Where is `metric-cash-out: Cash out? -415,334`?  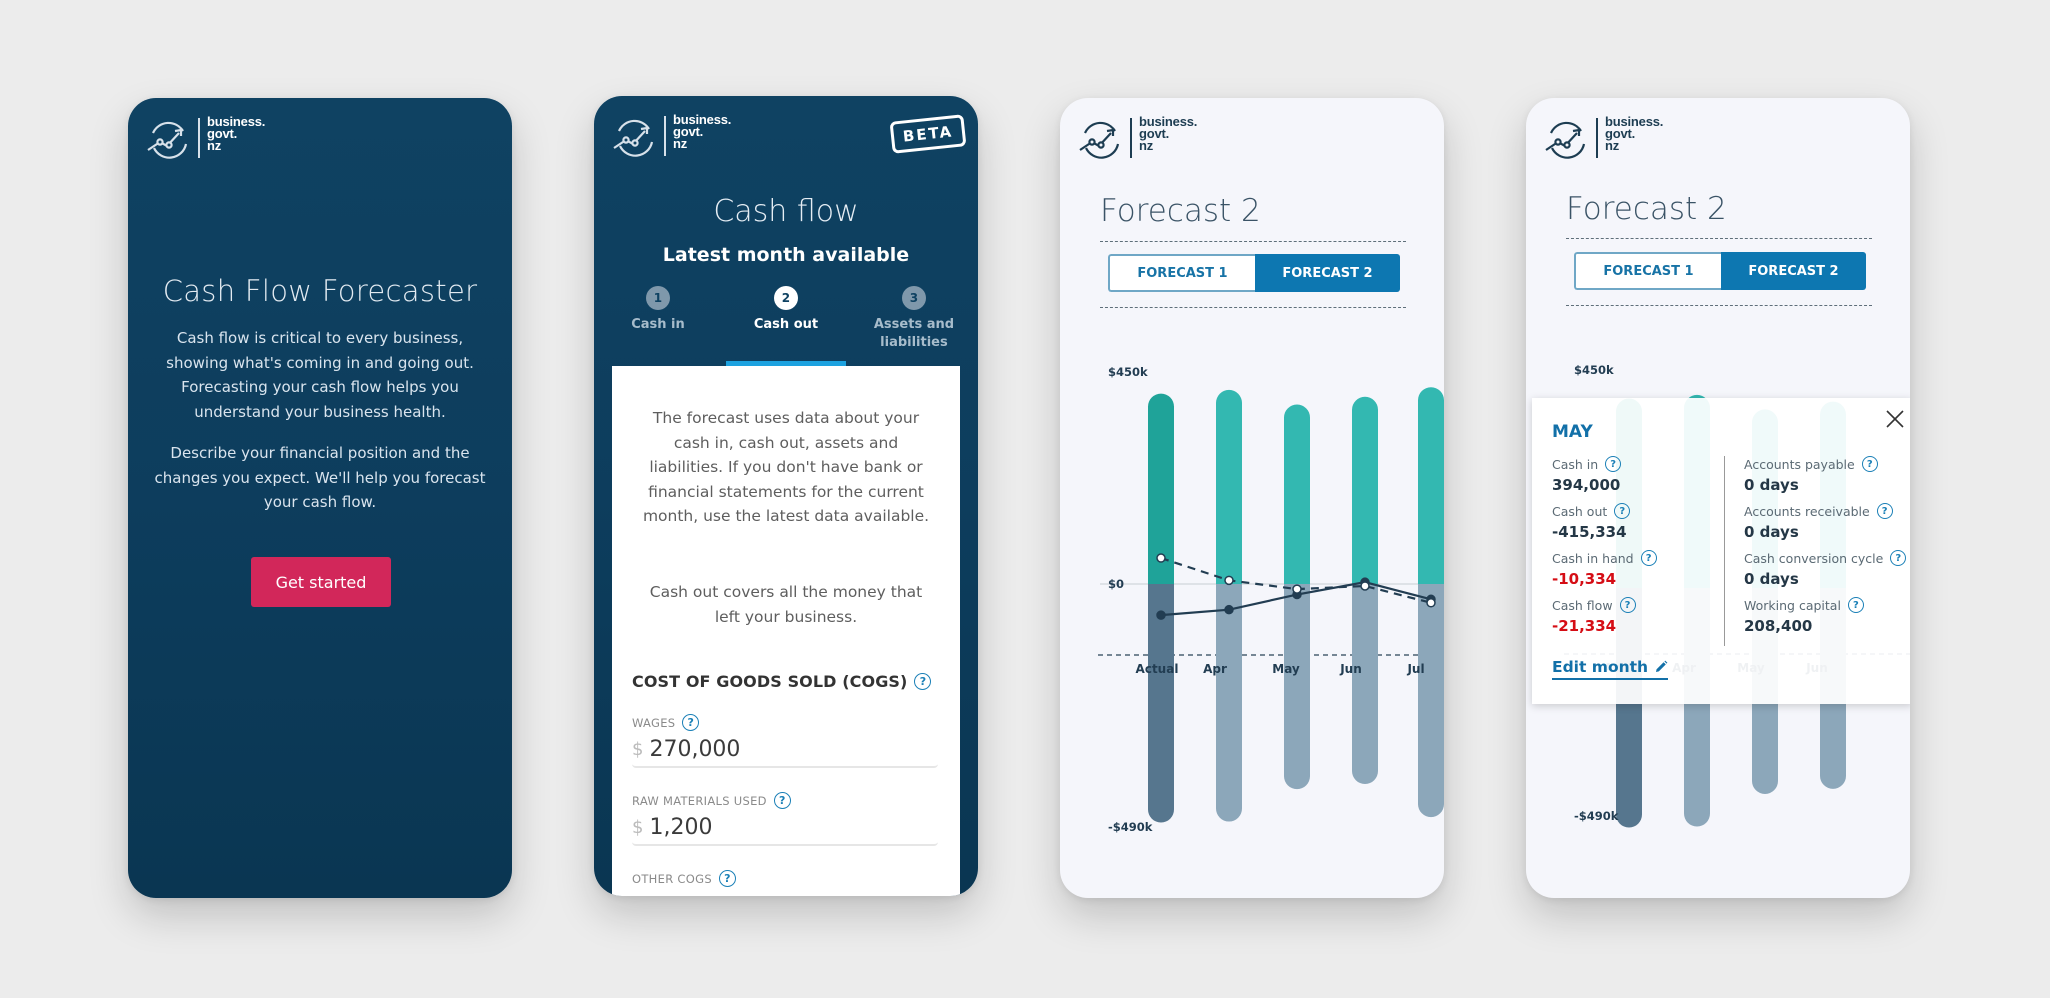 metric-cash-out: Cash out? -415,334 is located at coordinates (1604, 524).